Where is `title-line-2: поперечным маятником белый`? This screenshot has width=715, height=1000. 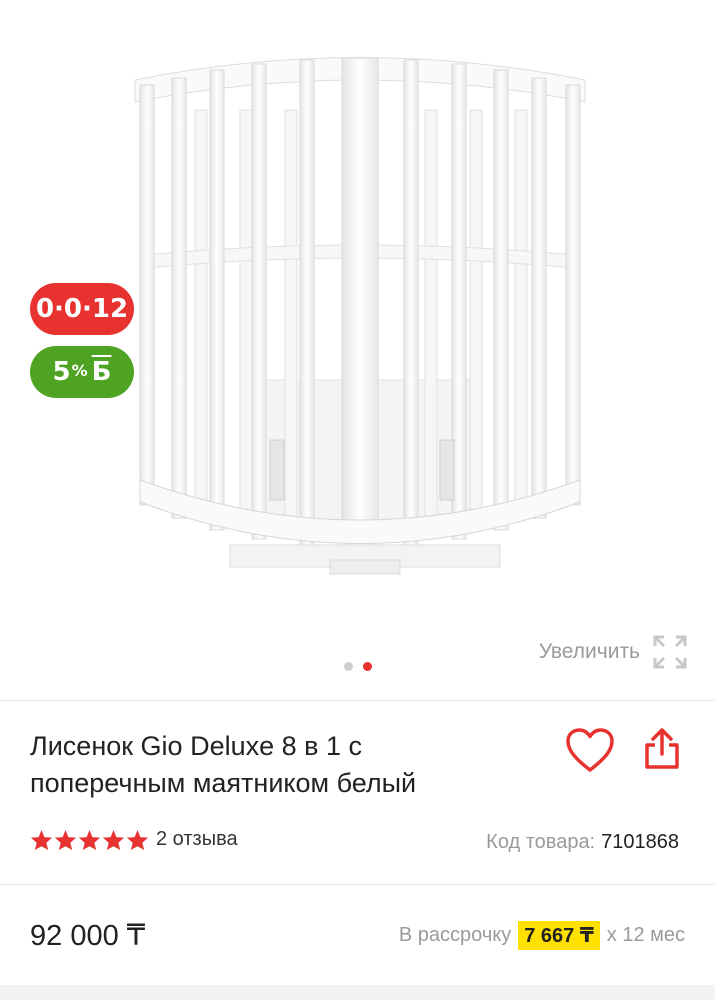
title-line-2: поперечным маятником белый is located at coordinates (223, 783).